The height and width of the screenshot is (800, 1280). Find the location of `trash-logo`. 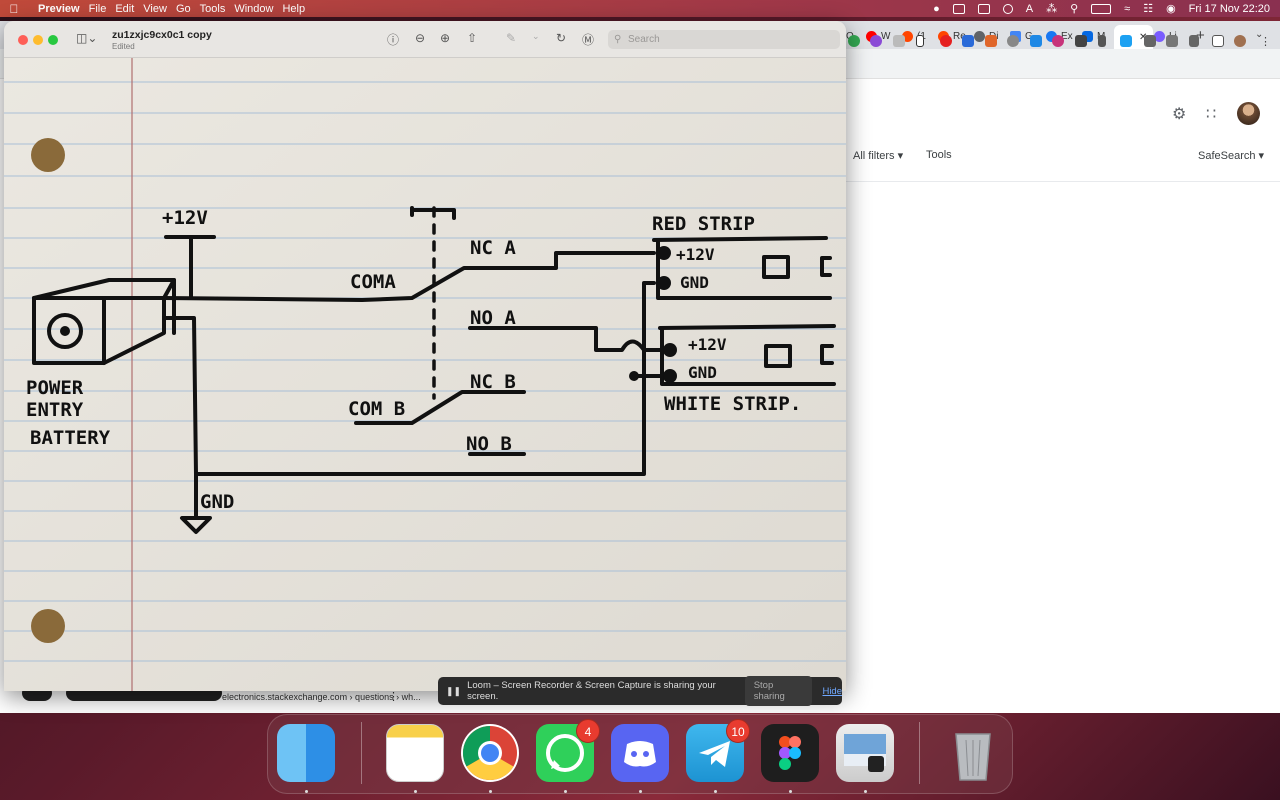

trash-logo is located at coordinates (973, 757).